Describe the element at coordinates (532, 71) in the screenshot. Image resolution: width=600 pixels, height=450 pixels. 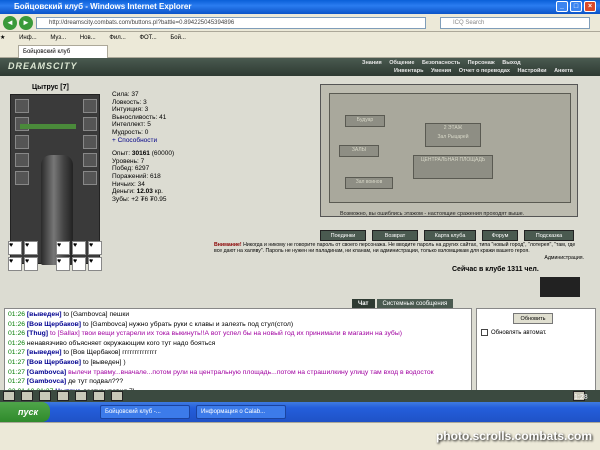
I see `menu-settings: Настройки` at that location.